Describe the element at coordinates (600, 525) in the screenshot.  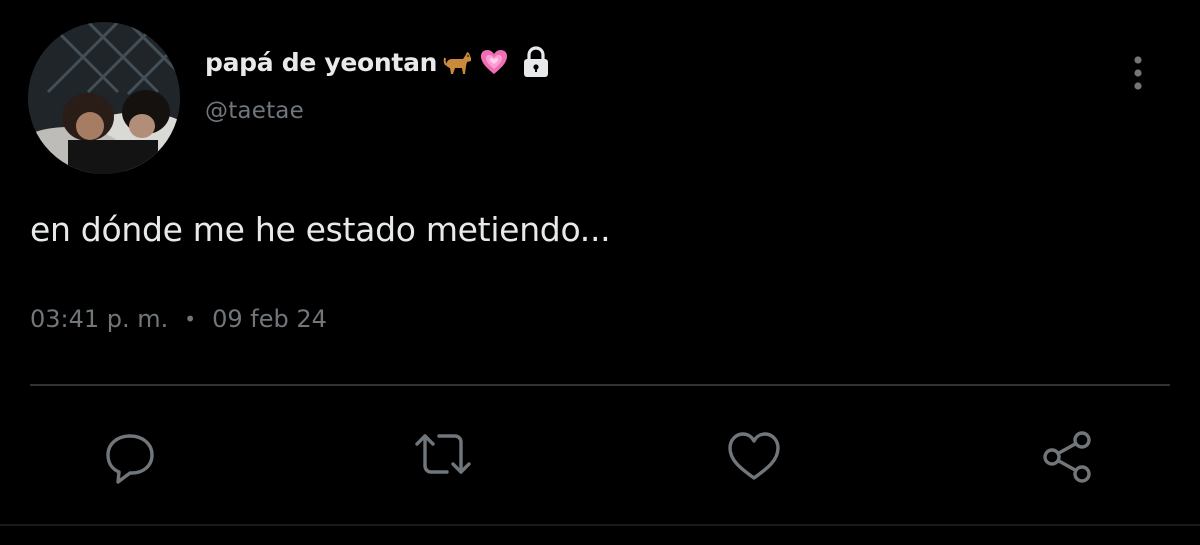
I see `bottom-divider` at that location.